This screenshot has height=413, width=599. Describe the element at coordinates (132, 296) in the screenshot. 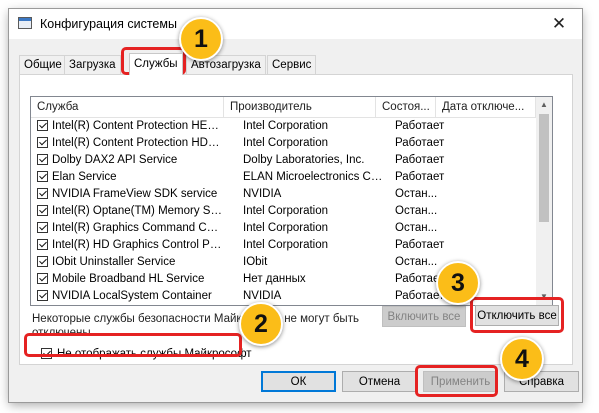

I see `service-name-cell: NVIDIA LocalSystem Container` at that location.